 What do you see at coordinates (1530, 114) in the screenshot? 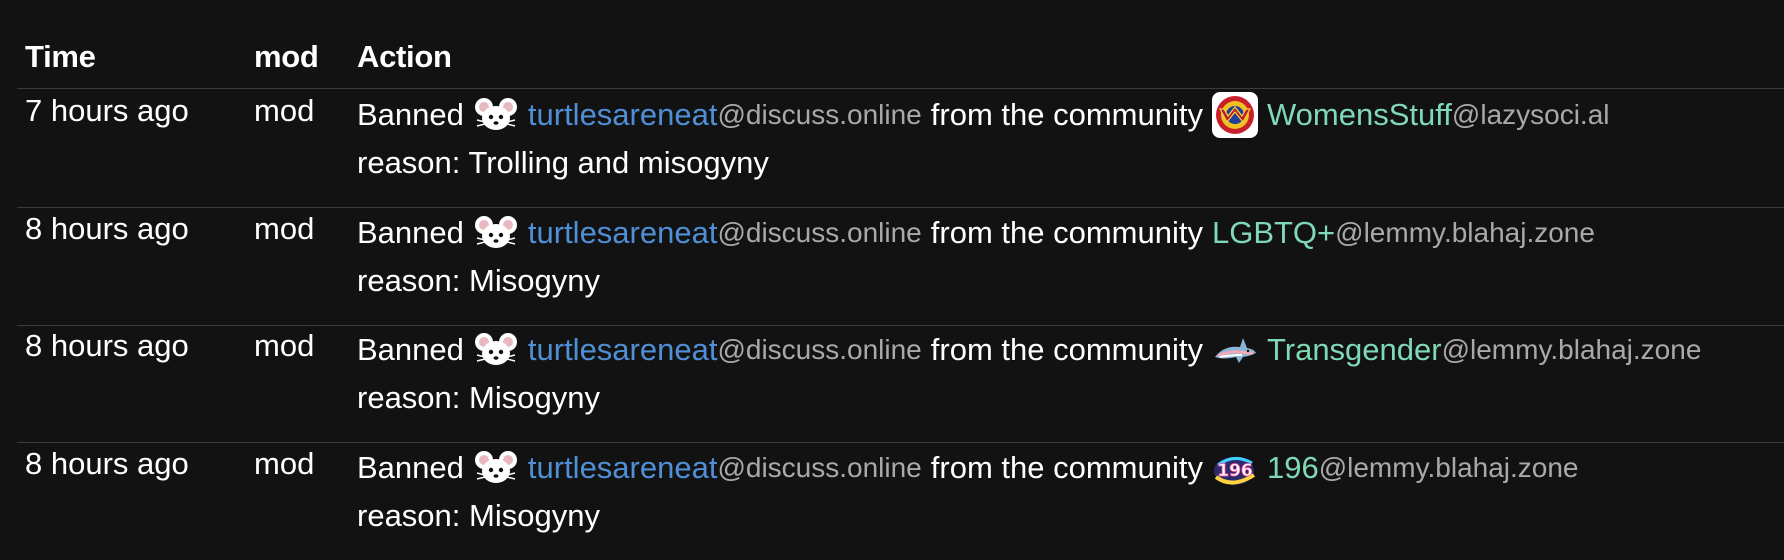
I see `community-instance: @lazysoci.al` at bounding box center [1530, 114].